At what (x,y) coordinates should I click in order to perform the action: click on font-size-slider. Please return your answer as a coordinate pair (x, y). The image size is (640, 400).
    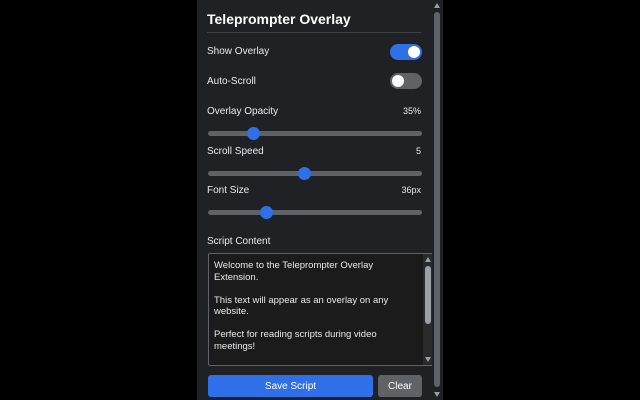
    Looking at the image, I should click on (315, 212).